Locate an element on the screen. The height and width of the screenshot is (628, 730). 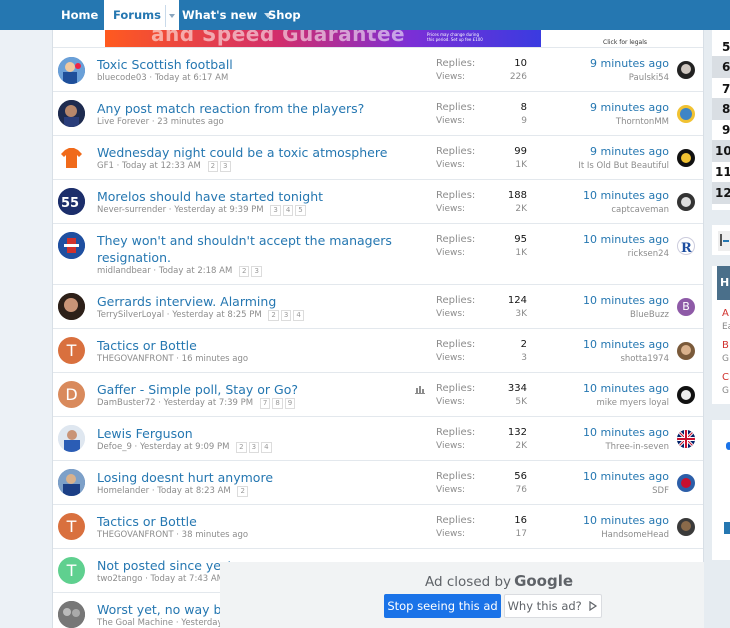
sidebar-ad-widget is located at coordinates (721, 490).